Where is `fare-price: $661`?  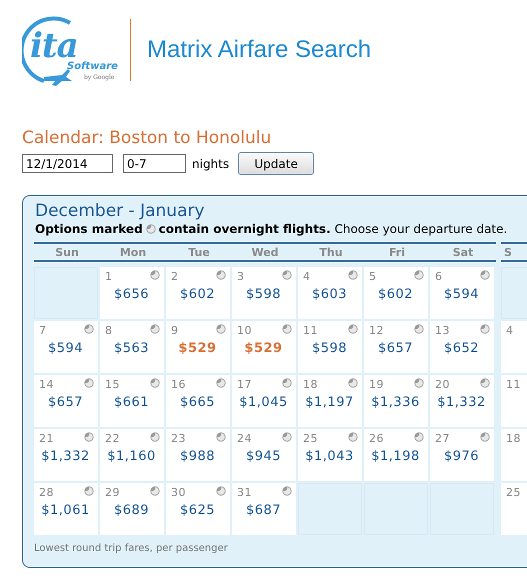 fare-price: $661 is located at coordinates (131, 402).